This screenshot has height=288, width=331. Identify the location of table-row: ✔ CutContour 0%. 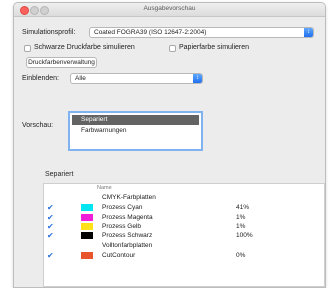
(184, 255).